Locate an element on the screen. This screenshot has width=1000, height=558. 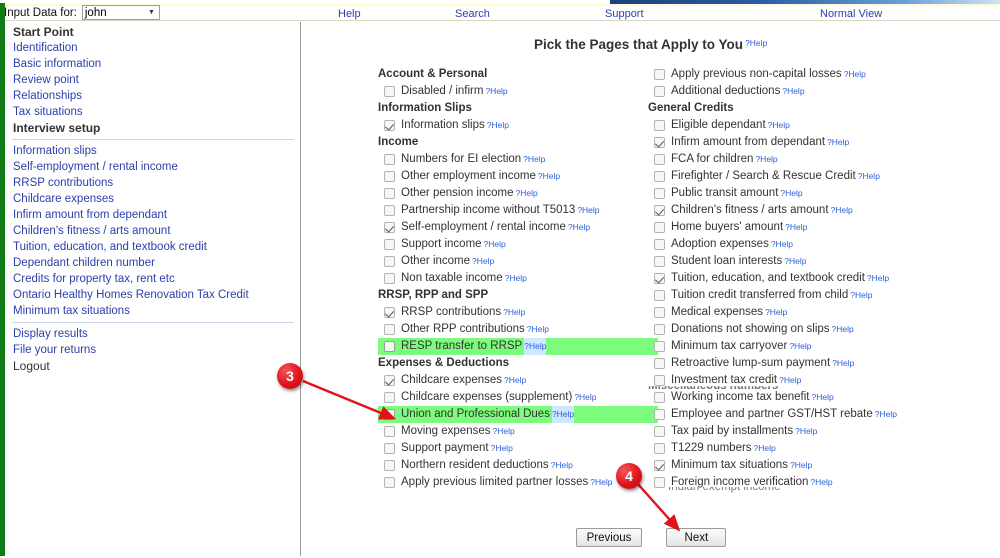
sidebar-item-relationships: Relationships is located at coordinates (152, 96).